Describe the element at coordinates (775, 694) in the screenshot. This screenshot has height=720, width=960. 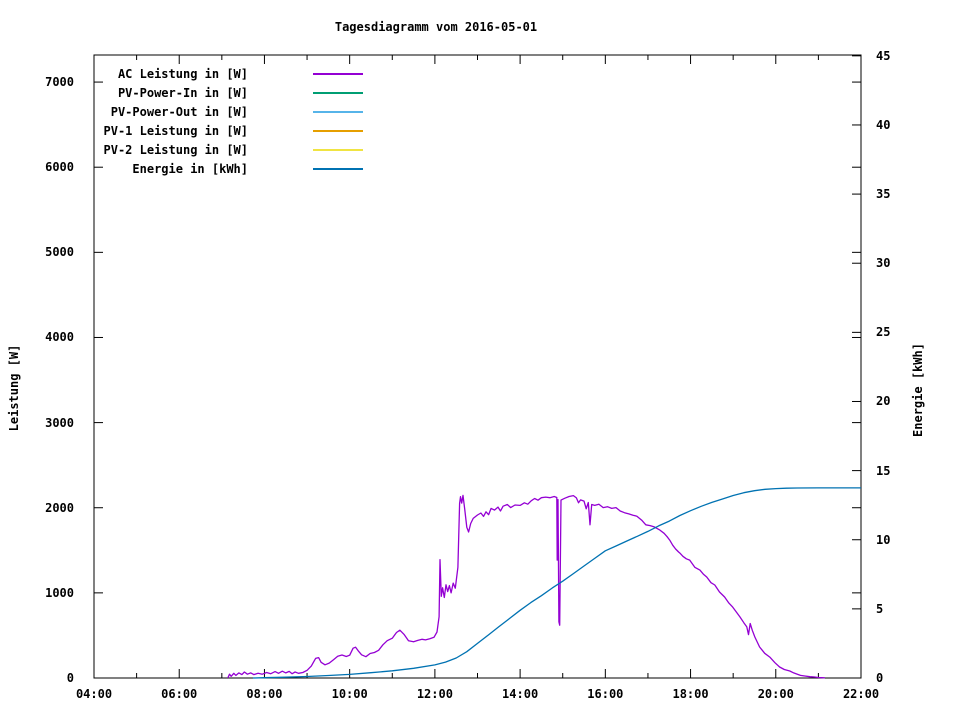
I see `x-tick-label: 20:00` at that location.